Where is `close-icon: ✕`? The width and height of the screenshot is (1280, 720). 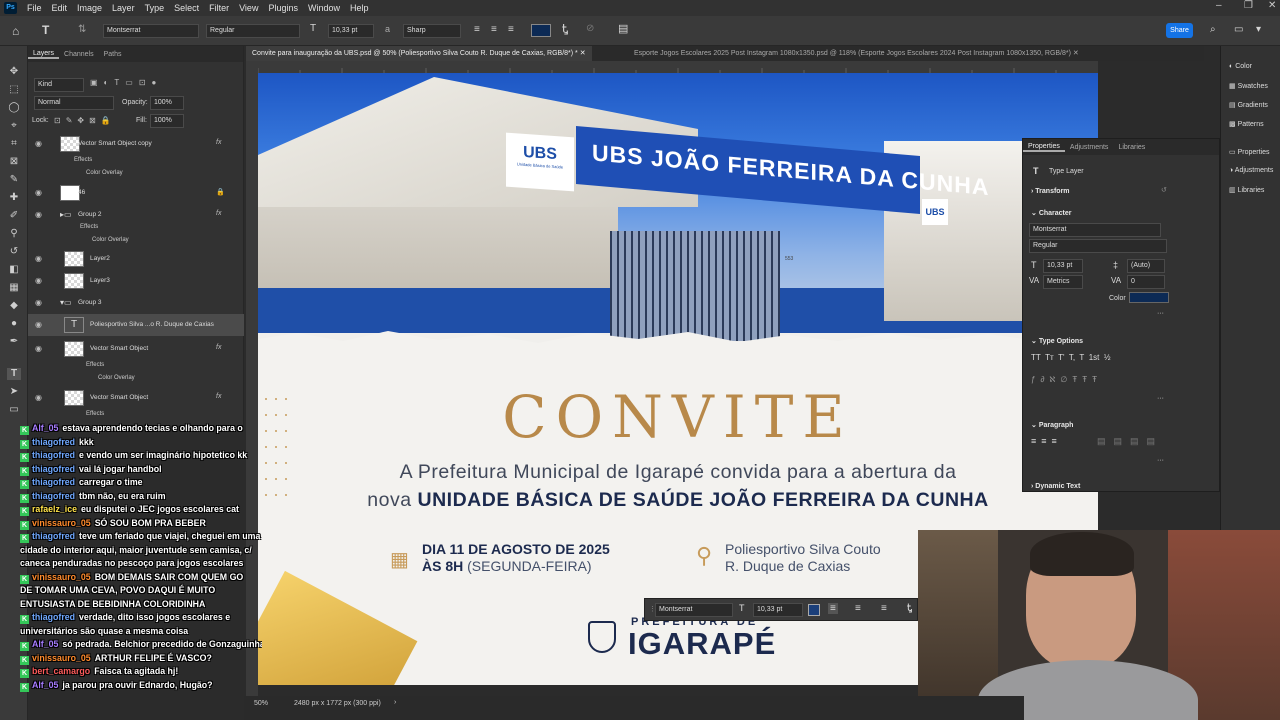 close-icon: ✕ is located at coordinates (1272, 5).